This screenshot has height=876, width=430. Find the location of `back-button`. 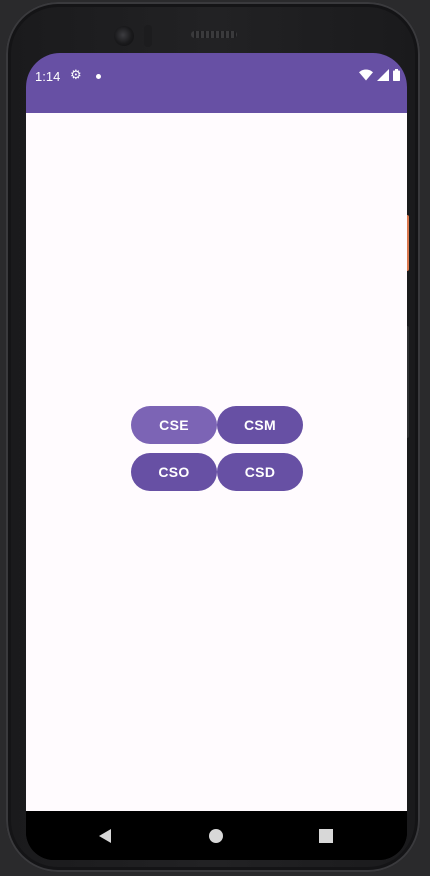

back-button is located at coordinates (105, 835).